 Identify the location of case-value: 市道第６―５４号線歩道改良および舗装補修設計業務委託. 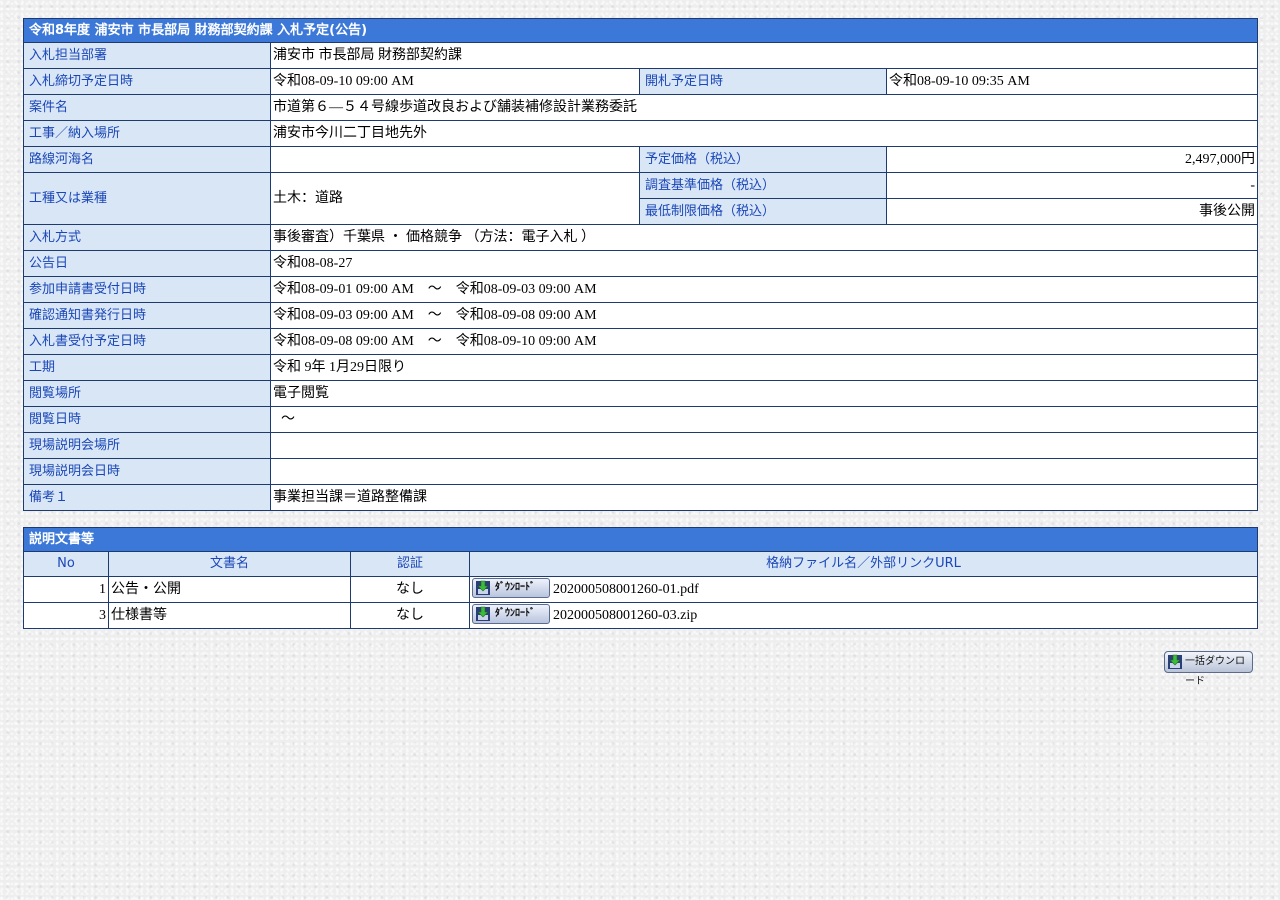
(764, 107).